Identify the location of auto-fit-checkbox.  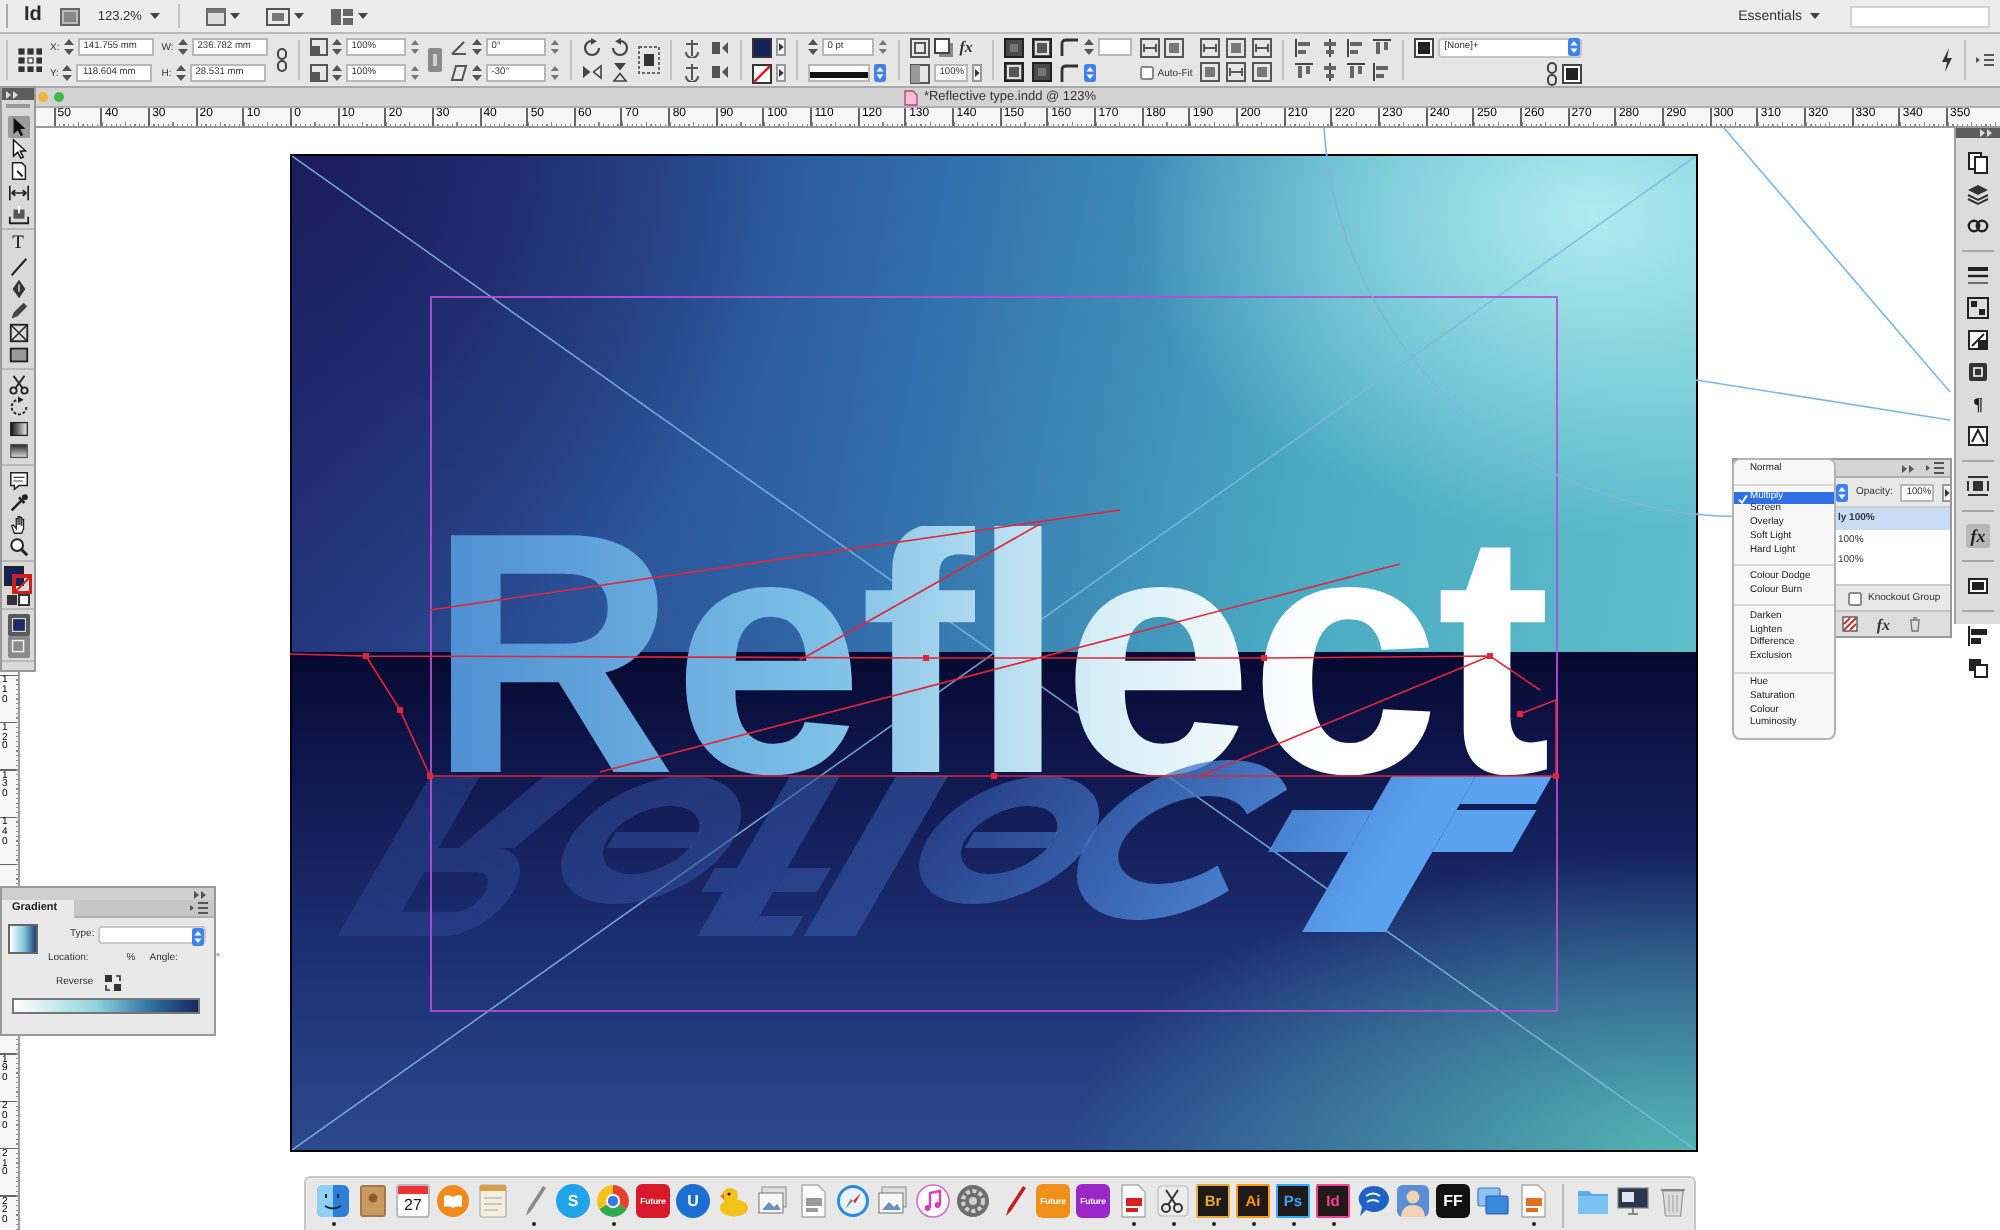
(1146, 73).